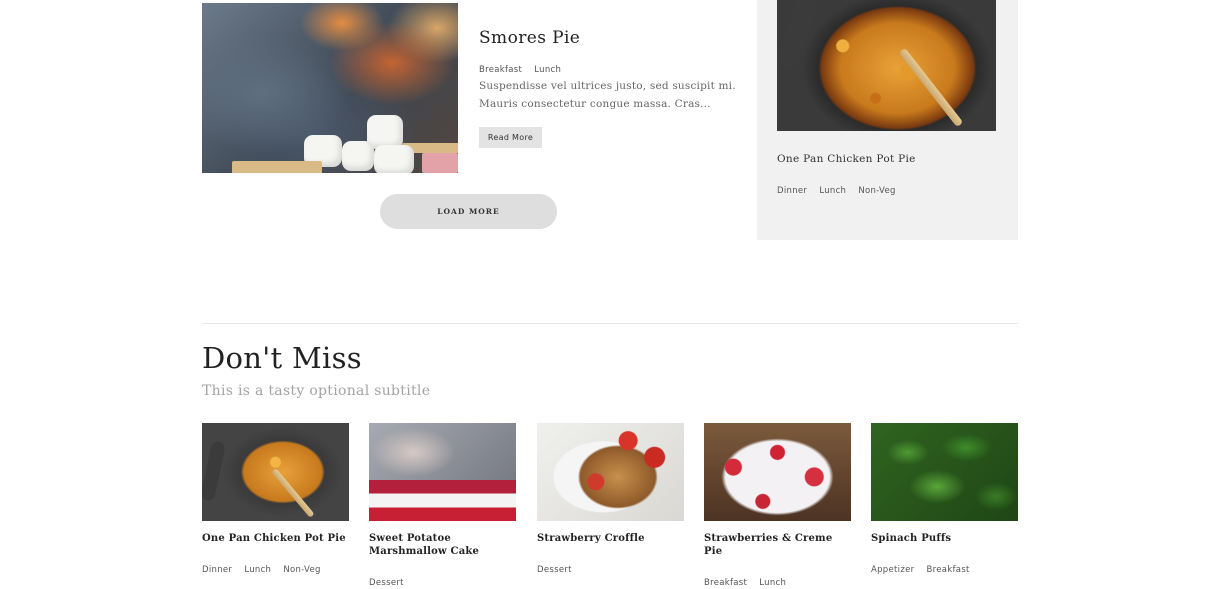 The height and width of the screenshot is (589, 1227). I want to click on recipe-card: Spinach Puffs Appetizer Breakfast, so click(944, 499).